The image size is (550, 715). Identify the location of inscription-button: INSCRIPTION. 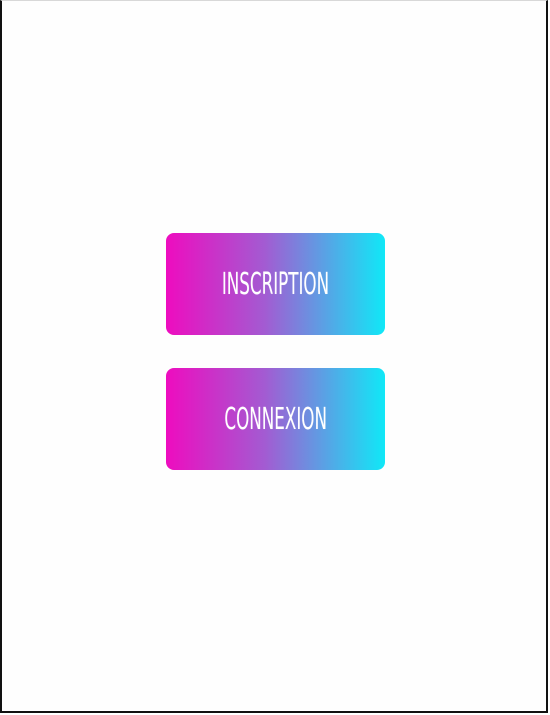
(275, 284).